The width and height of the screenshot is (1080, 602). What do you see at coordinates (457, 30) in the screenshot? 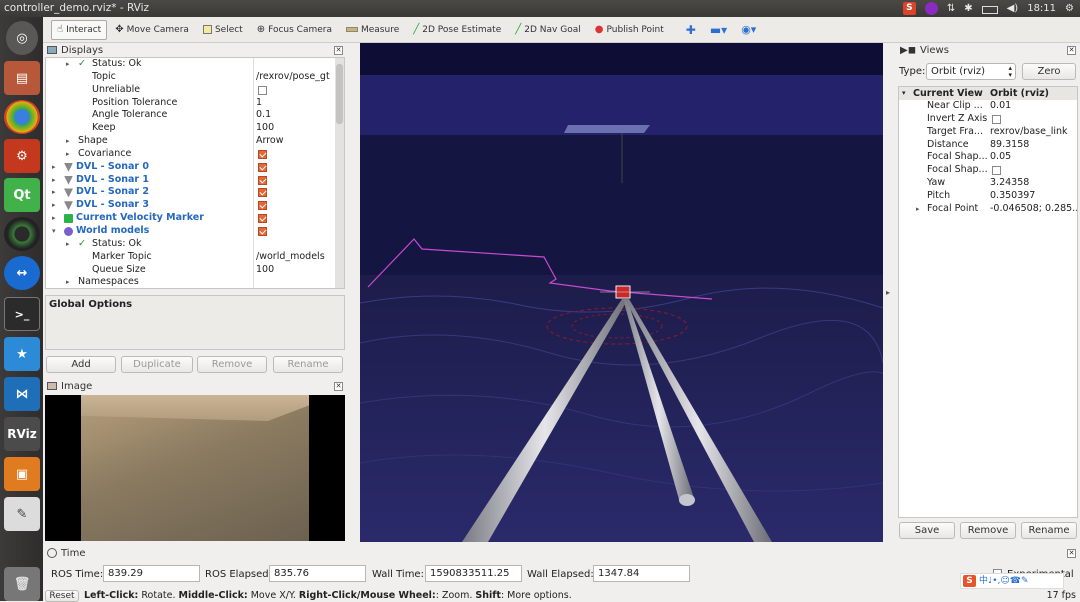
I see `tool-2d-pose-estimate: ╱ 2D Pose Estimate` at bounding box center [457, 30].